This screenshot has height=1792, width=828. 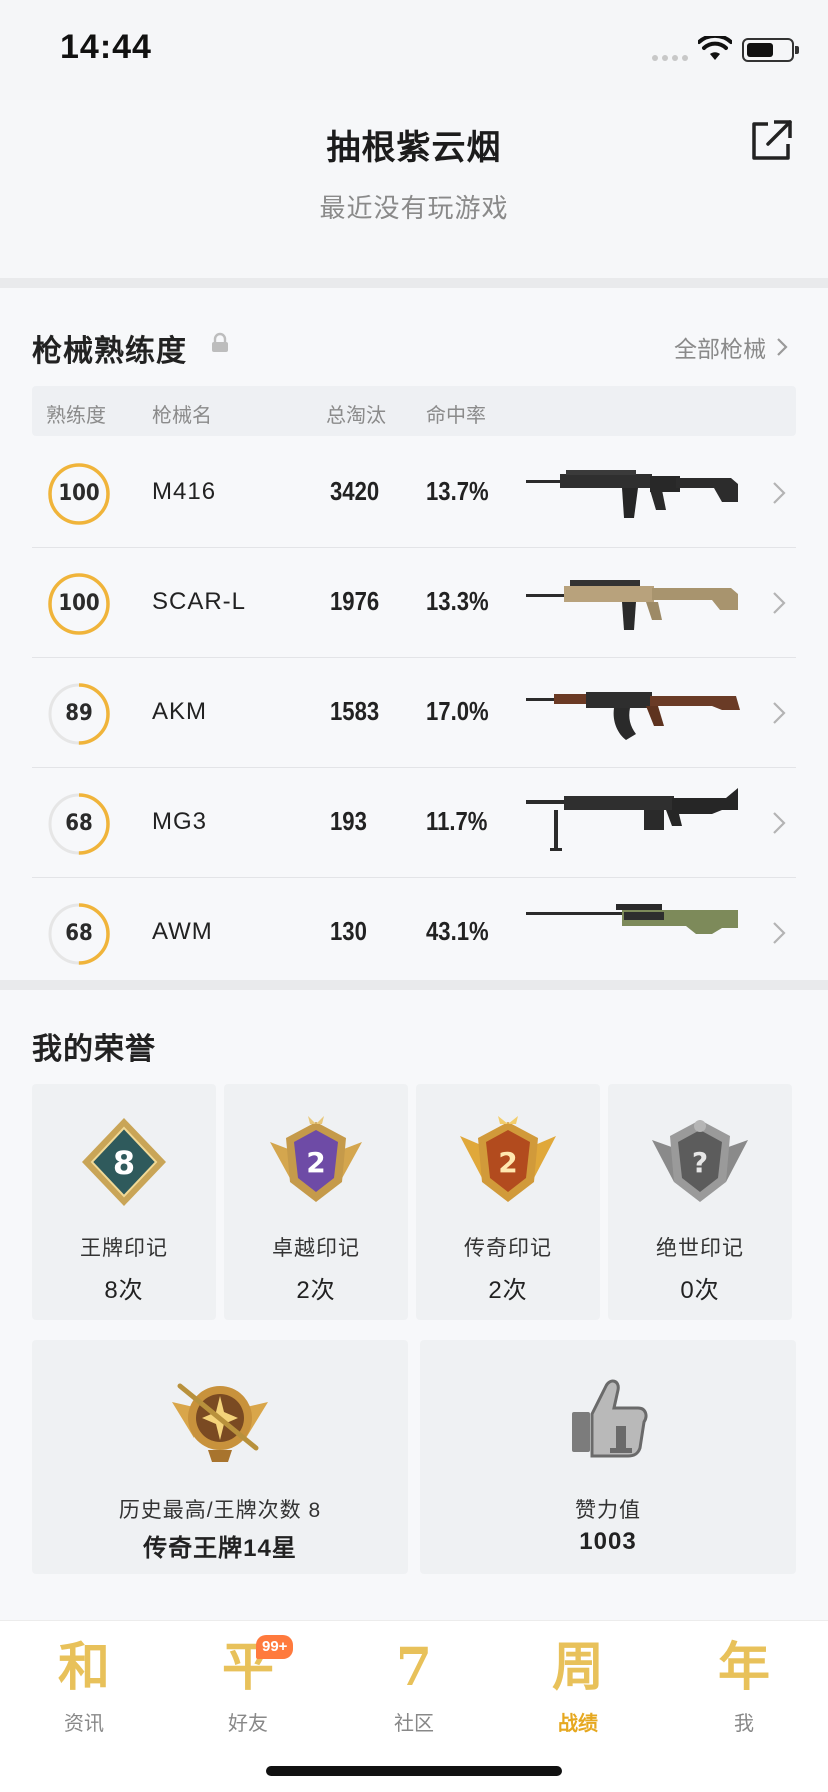 What do you see at coordinates (348, 821) in the screenshot?
I see `weapon-kills: 193` at bounding box center [348, 821].